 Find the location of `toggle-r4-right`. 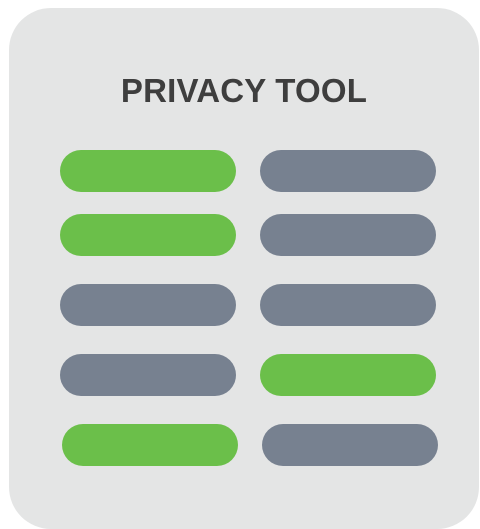

toggle-r4-right is located at coordinates (348, 375).